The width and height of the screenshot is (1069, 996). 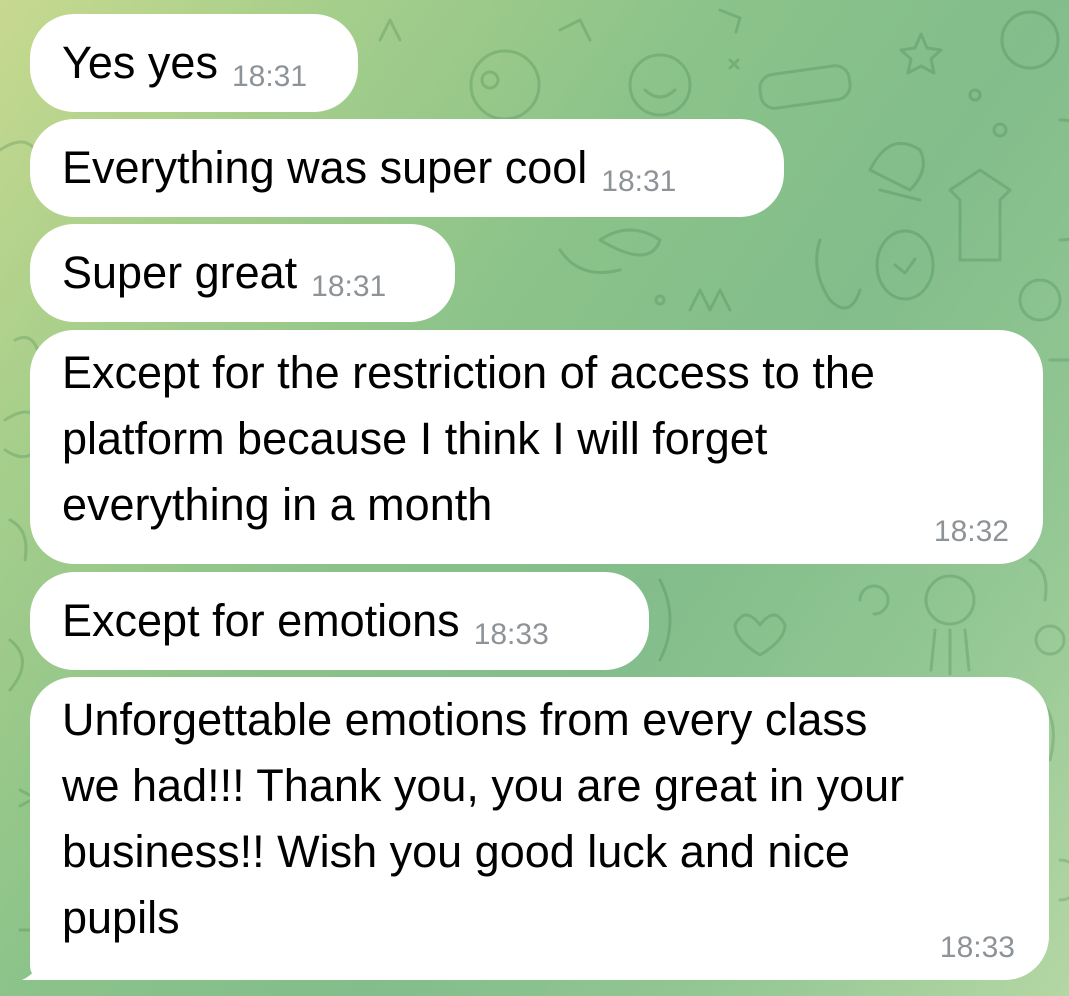 I want to click on message-bubble: Everything was super cool 18:31, so click(x=407, y=168).